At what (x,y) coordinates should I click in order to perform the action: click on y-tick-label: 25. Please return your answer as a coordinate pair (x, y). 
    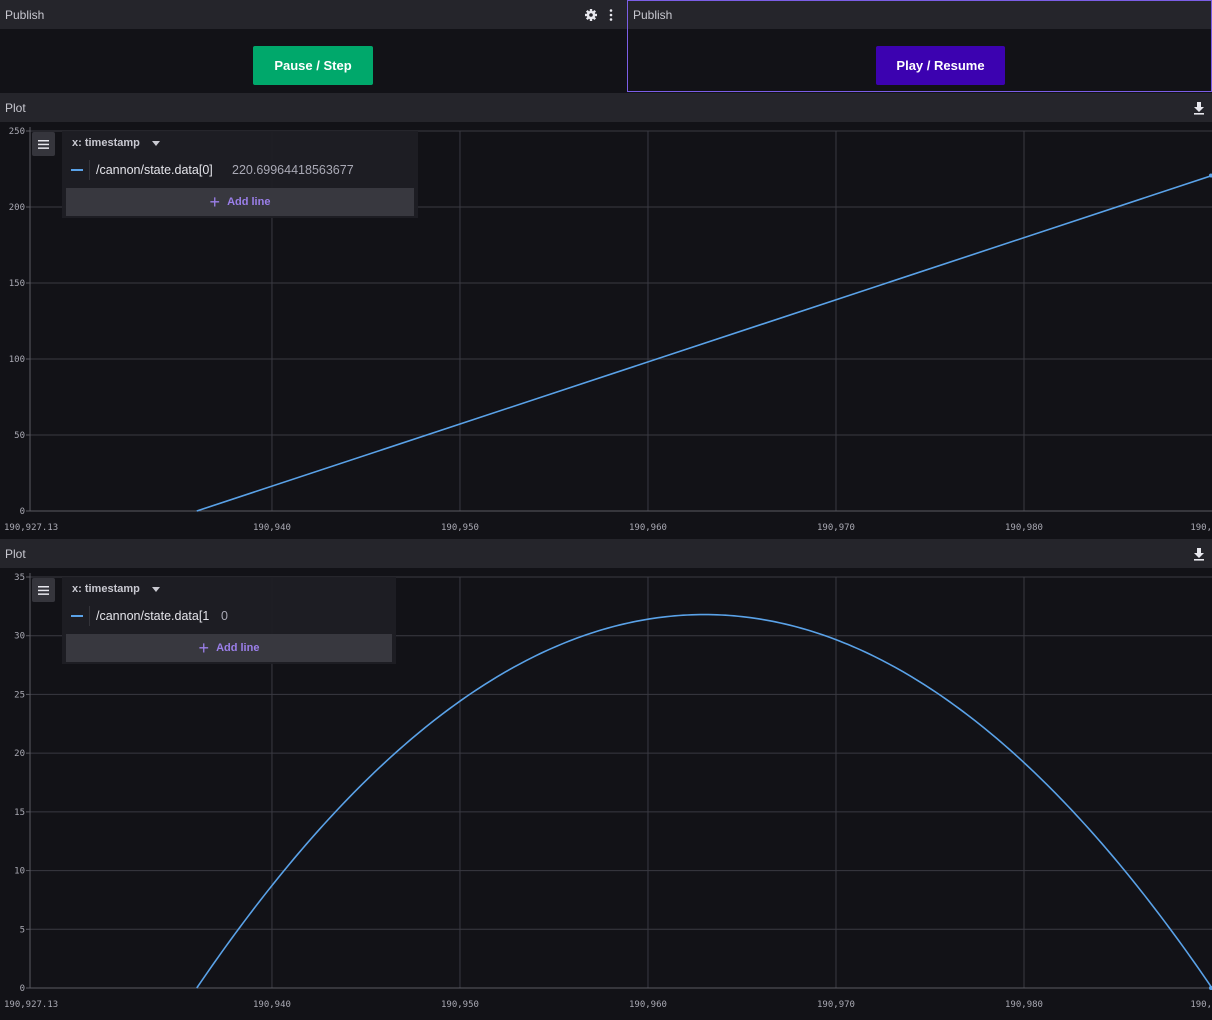
    Looking at the image, I should click on (19, 695).